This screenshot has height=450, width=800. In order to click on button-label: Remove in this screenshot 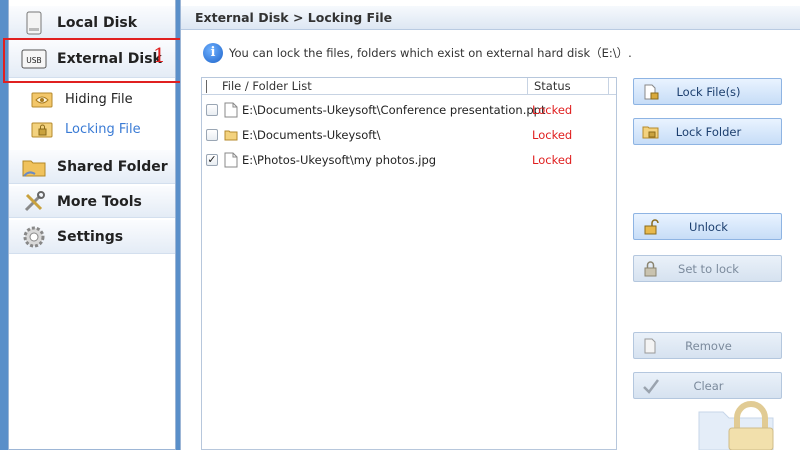, I will do `click(708, 346)`.